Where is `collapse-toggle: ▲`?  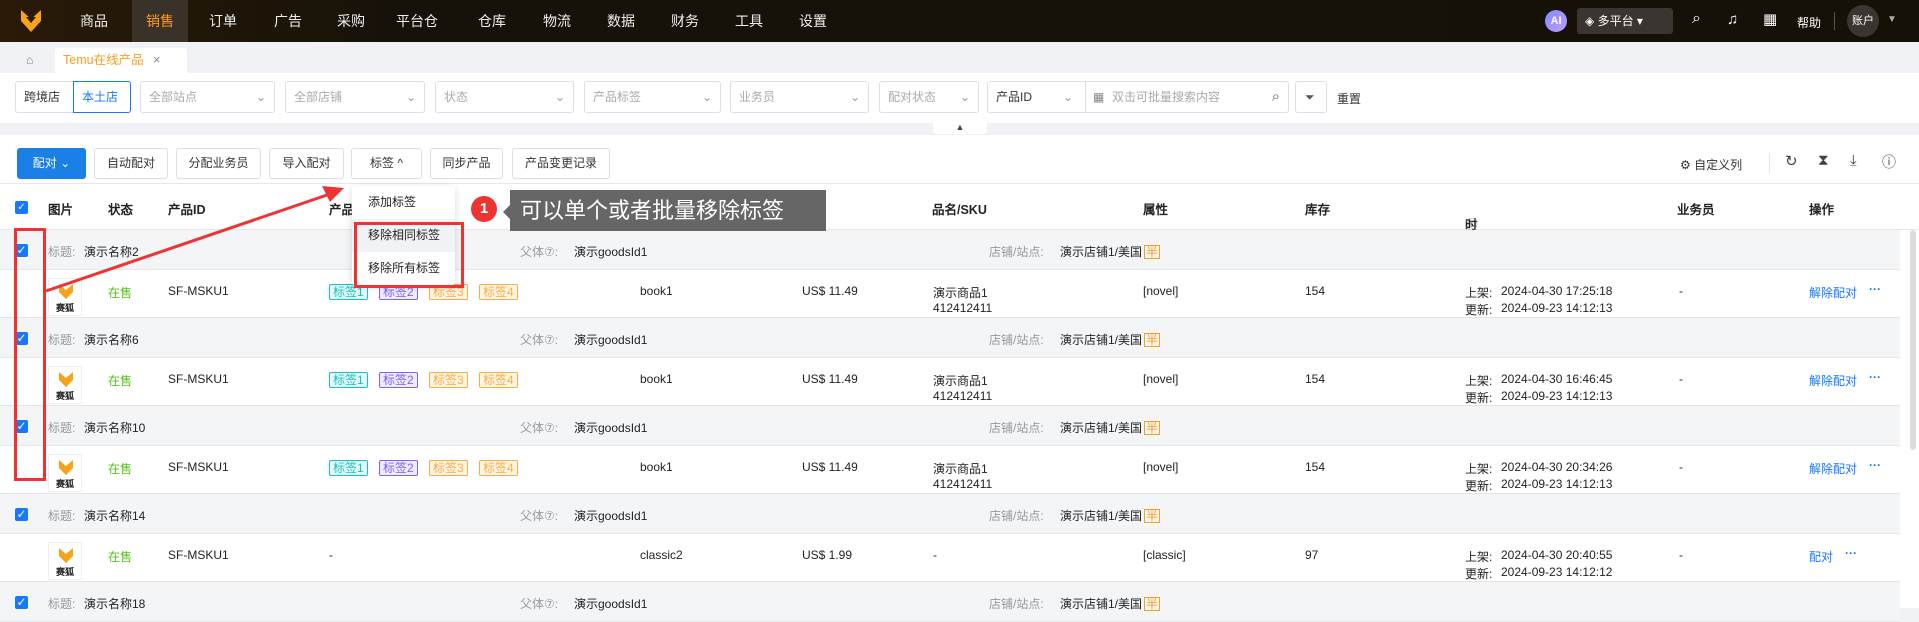
collapse-toggle: ▲ is located at coordinates (960, 127).